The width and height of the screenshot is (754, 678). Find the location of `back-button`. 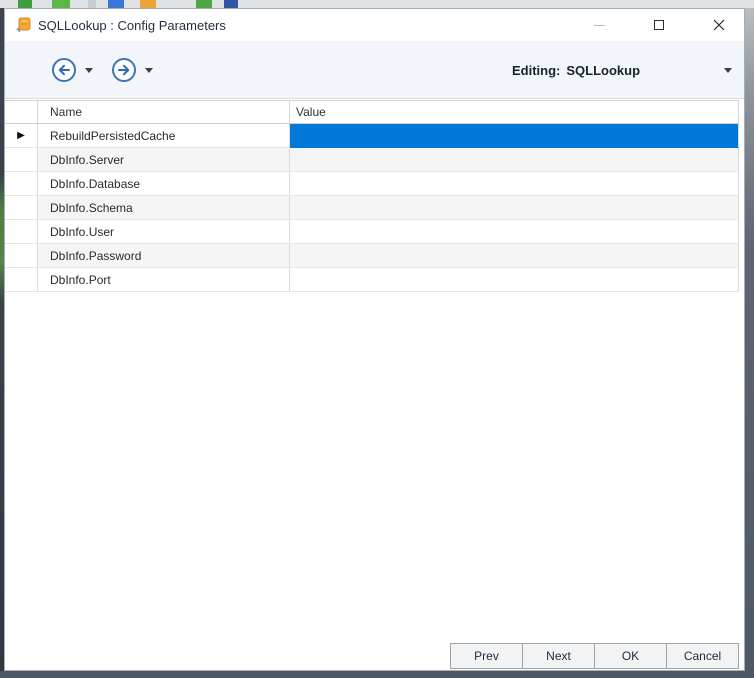

back-button is located at coordinates (64, 70).